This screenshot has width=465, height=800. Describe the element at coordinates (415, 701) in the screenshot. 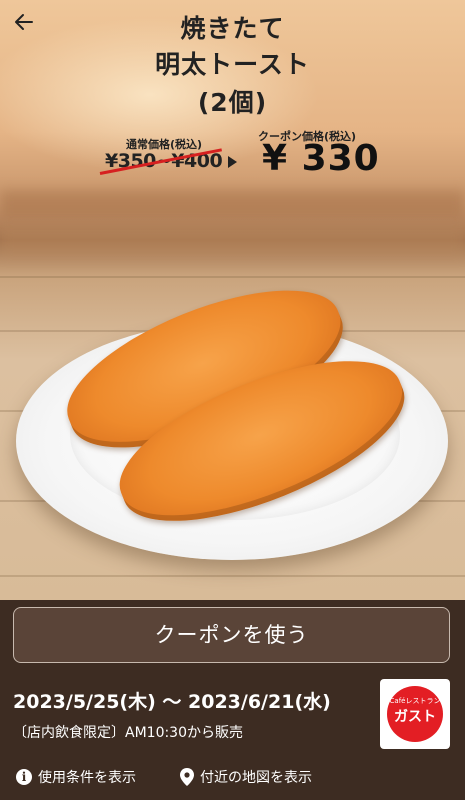

I see `brand-cafe-text: Caféレストラン` at that location.